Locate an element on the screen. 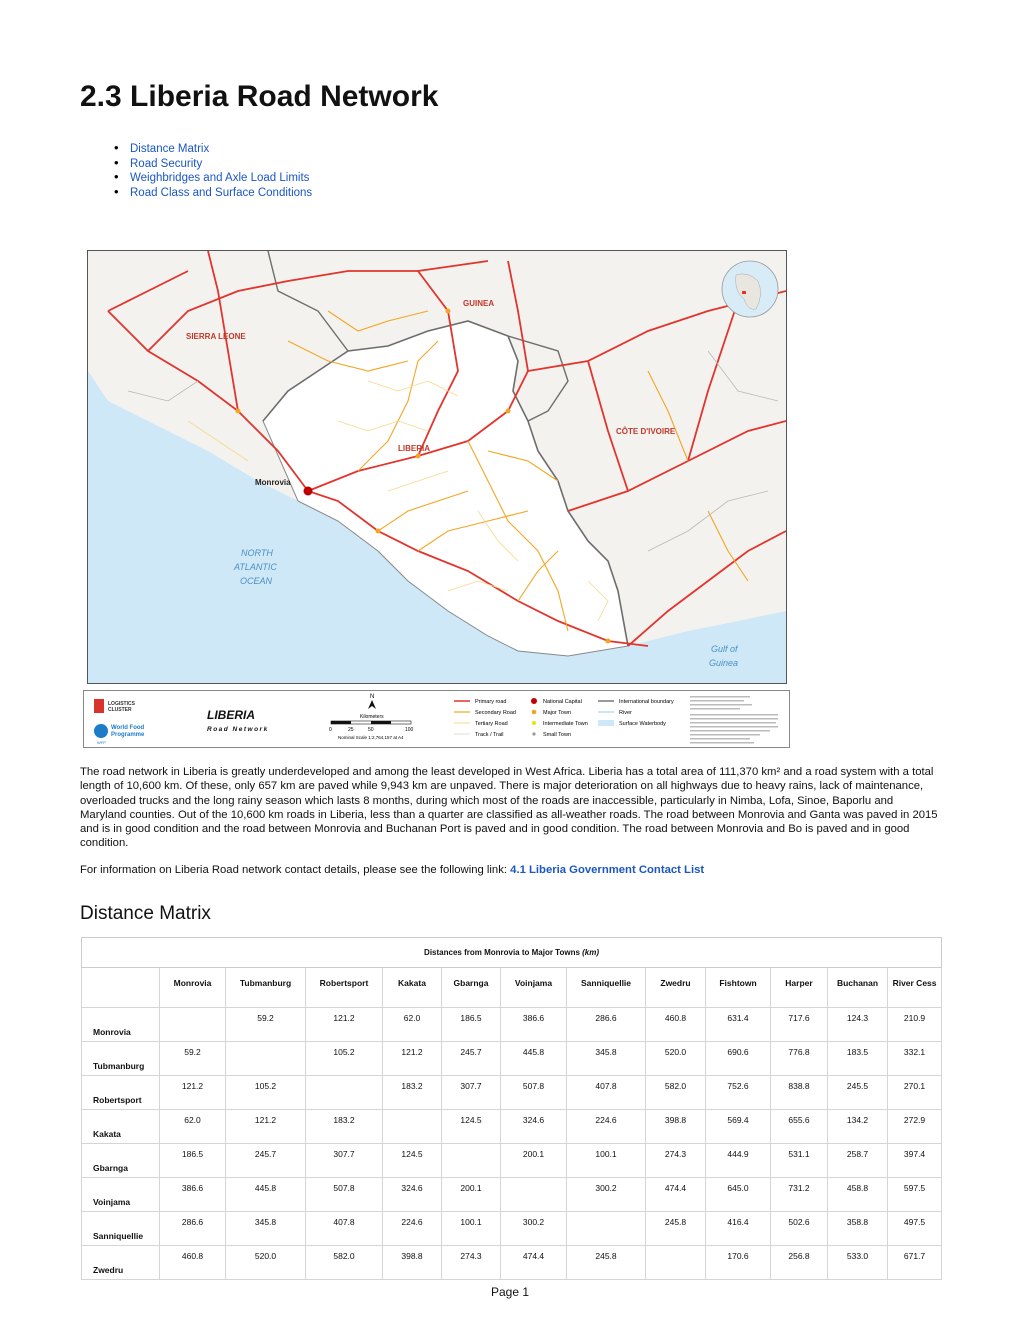 This screenshot has height=1320, width=1020. distance-cell: 324.6 is located at coordinates (412, 1194).